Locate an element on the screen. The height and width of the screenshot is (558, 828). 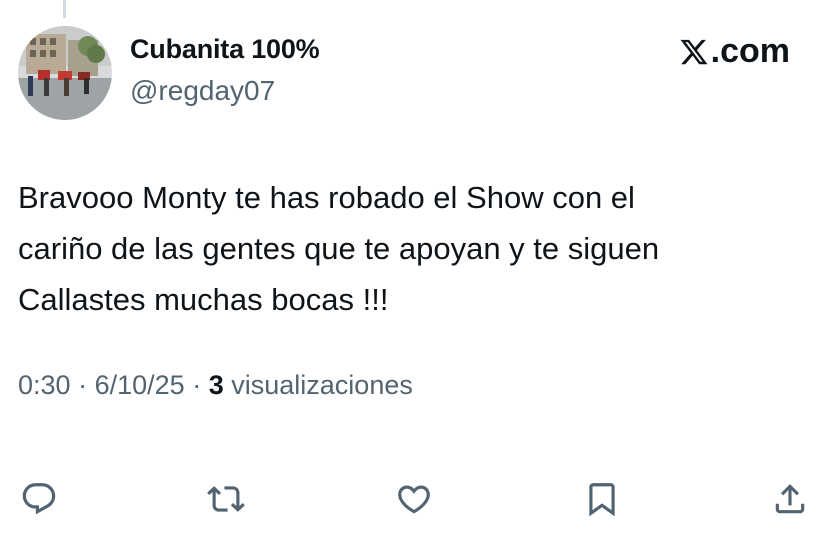
bookmark-icon is located at coordinates (602, 500).